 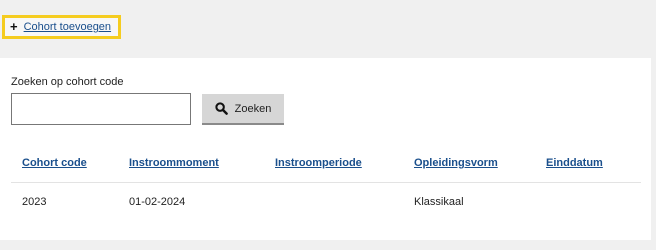 I want to click on search-button-label: Zoeken, so click(x=253, y=108).